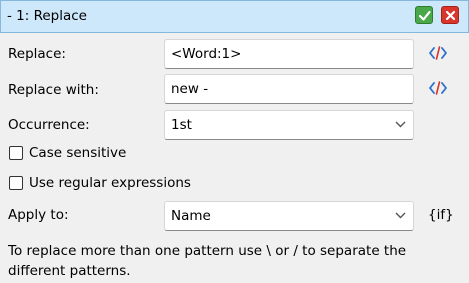  I want to click on close-icon, so click(450, 15).